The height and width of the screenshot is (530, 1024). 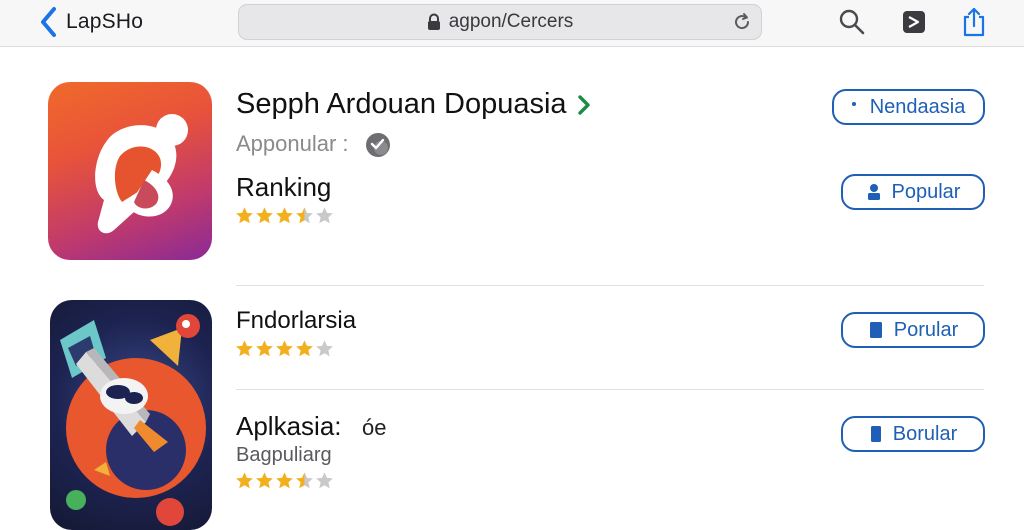 I want to click on tabs-button, so click(x=914, y=22).